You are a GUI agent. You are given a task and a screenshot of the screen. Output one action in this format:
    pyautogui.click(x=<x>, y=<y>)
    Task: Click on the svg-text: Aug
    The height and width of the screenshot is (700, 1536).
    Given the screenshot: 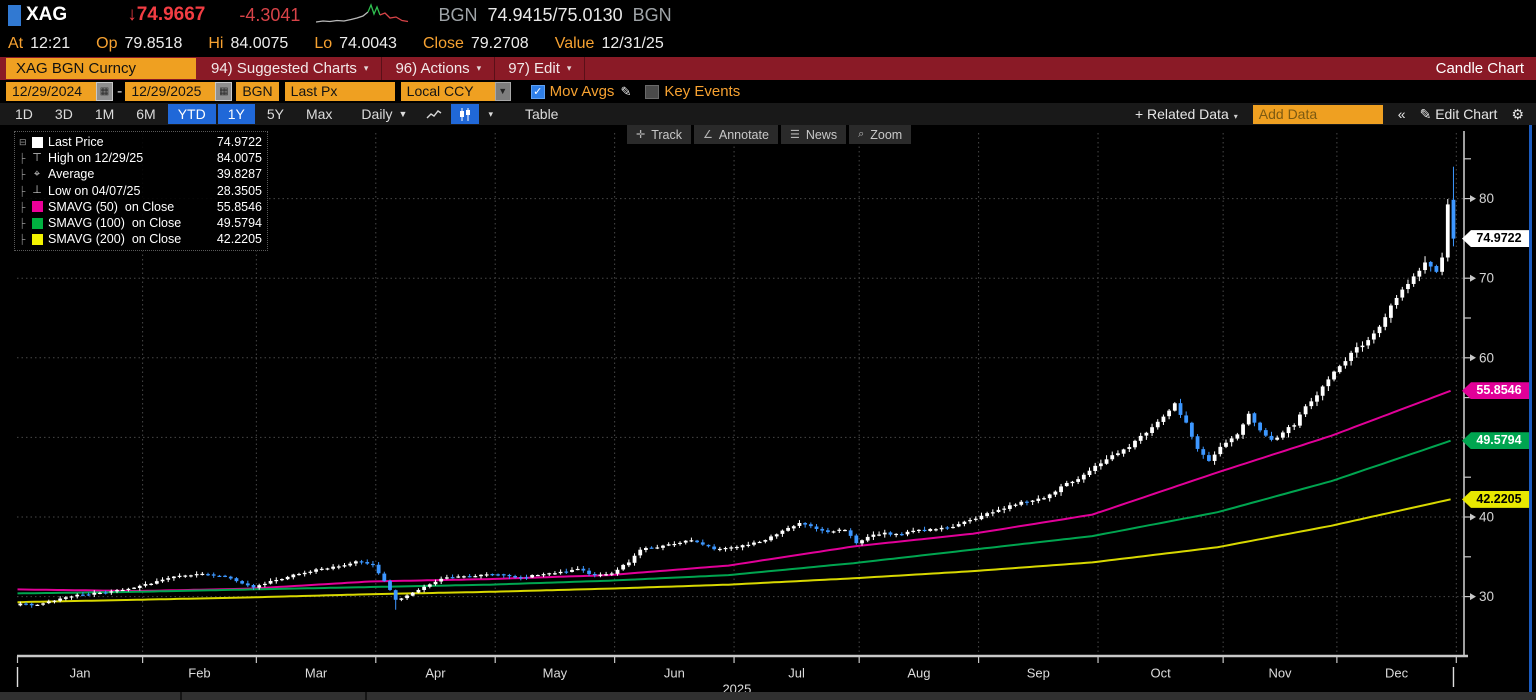 What is the action you would take?
    pyautogui.click(x=918, y=673)
    